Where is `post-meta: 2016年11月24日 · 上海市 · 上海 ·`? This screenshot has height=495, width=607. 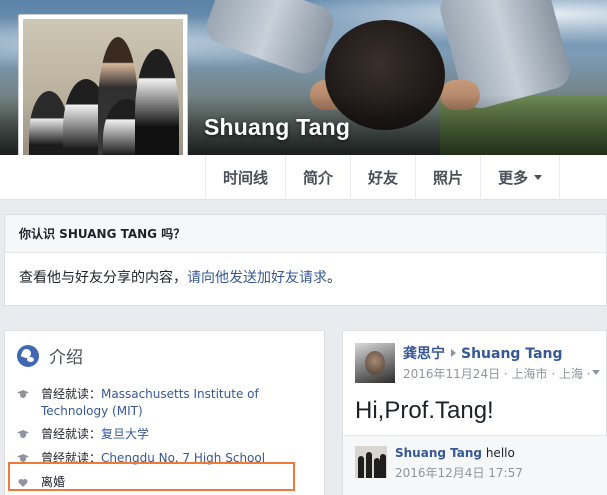 post-meta: 2016年11月24日 · 上海市 · 上海 · is located at coordinates (497, 373).